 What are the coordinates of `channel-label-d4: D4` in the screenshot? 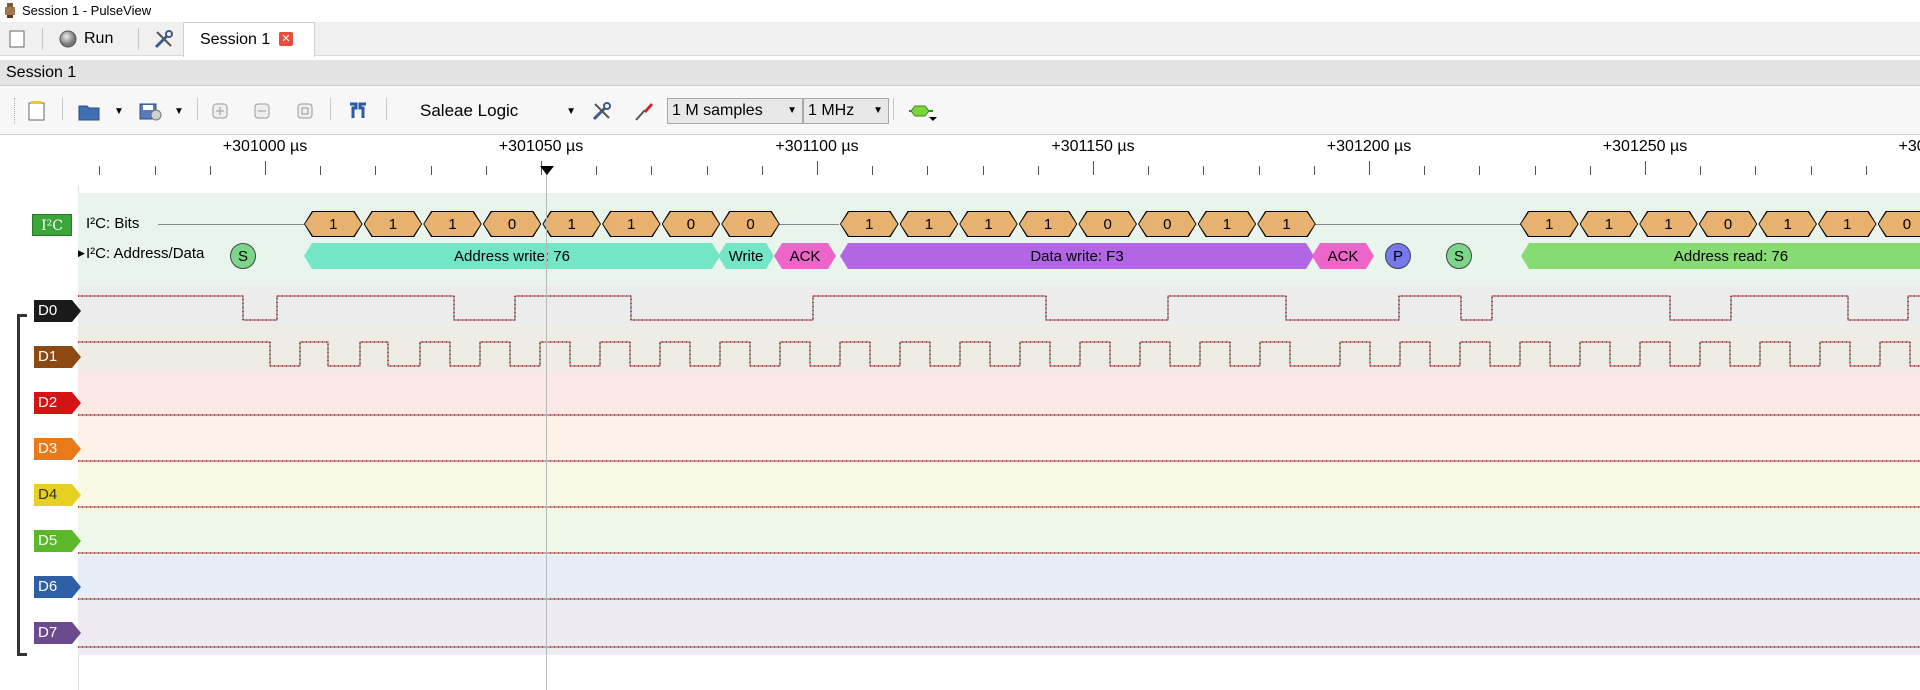 It's located at (57, 495).